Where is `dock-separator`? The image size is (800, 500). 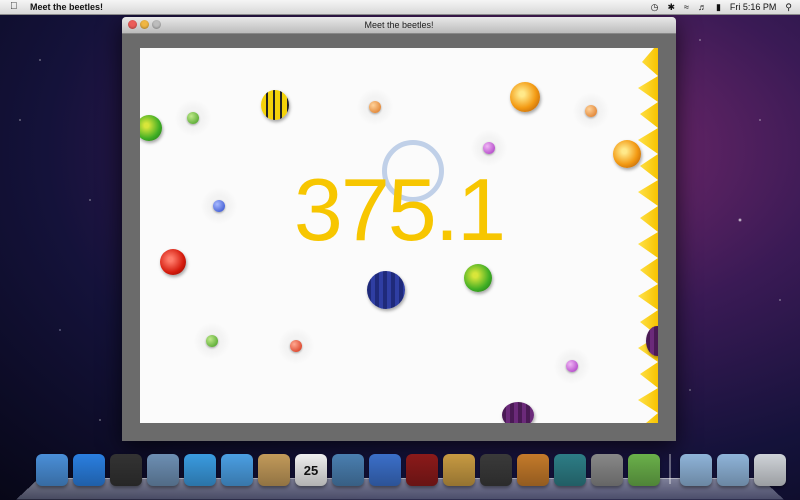 dock-separator is located at coordinates (670, 469).